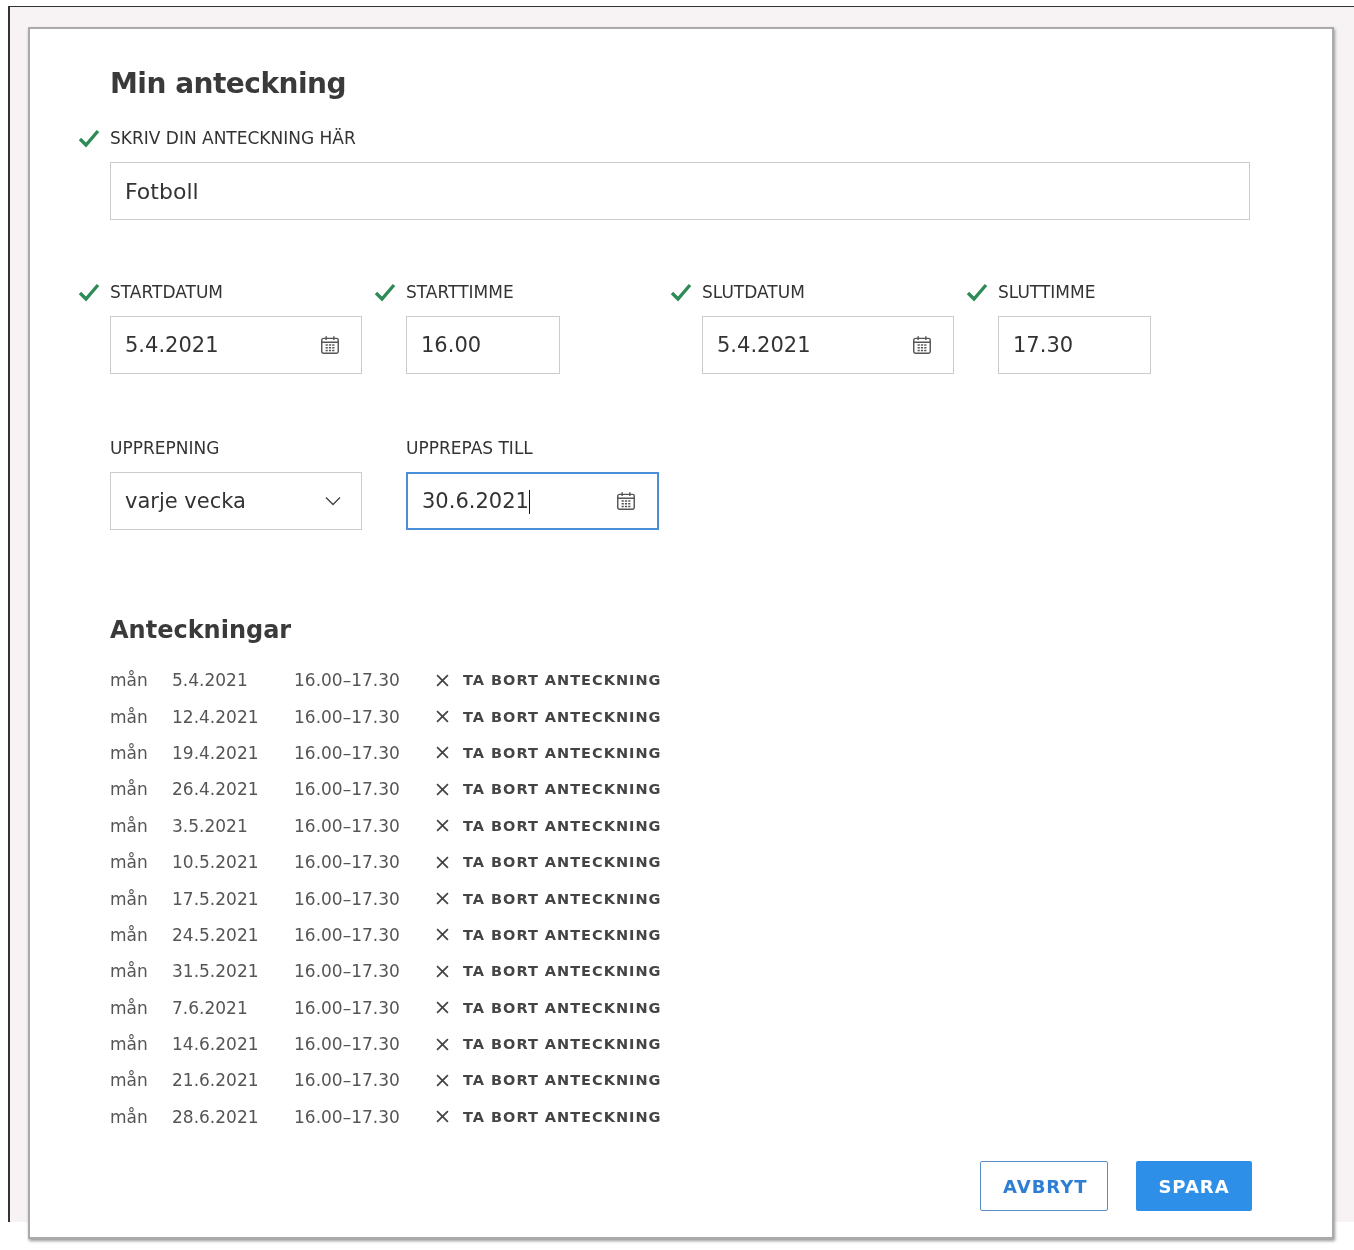 The width and height of the screenshot is (1354, 1250). What do you see at coordinates (680, 191) in the screenshot?
I see `note-input: Fotboll` at bounding box center [680, 191].